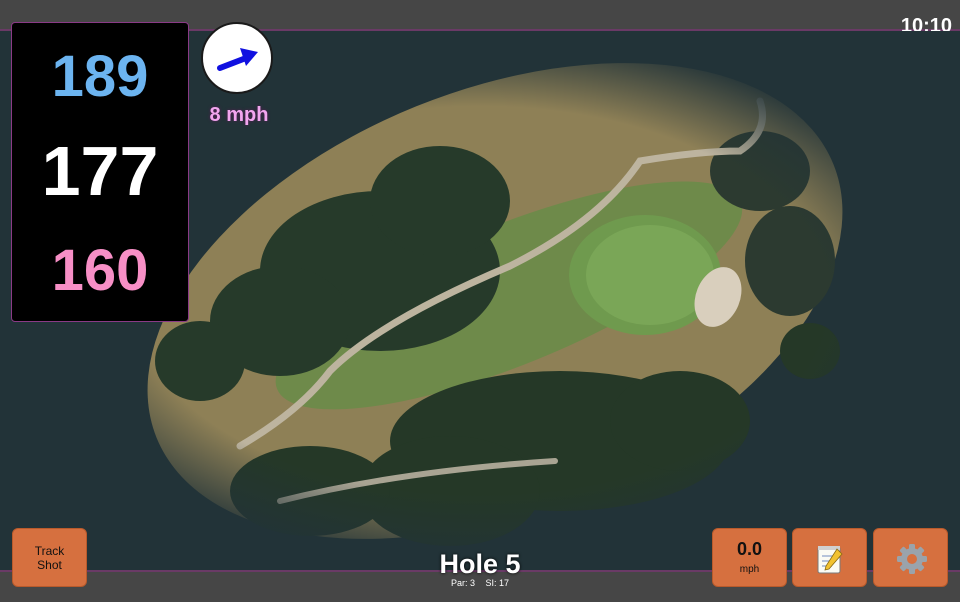 The image size is (960, 602). I want to click on hole-par: Par: 3, so click(462, 583).